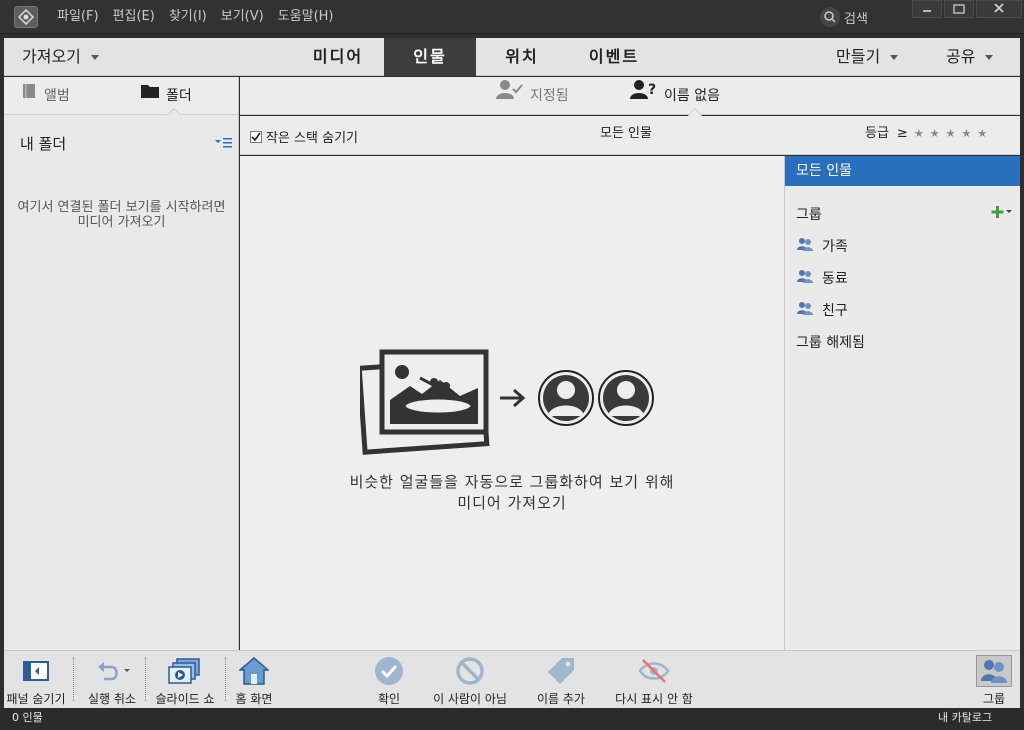  Describe the element at coordinates (338, 57) in the screenshot. I see `tab-media: 미디어` at that location.